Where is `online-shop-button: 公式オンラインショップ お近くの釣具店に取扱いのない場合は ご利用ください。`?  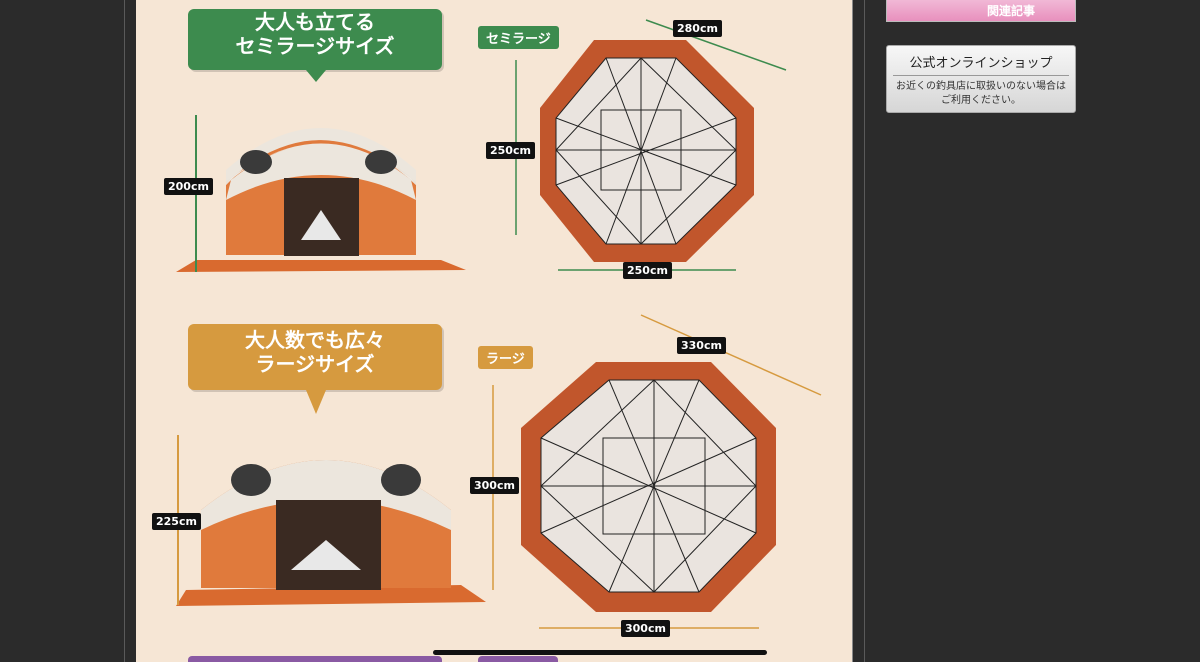 online-shop-button: 公式オンラインショップ お近くの釣具店に取扱いのない場合は ご利用ください。 is located at coordinates (981, 79).